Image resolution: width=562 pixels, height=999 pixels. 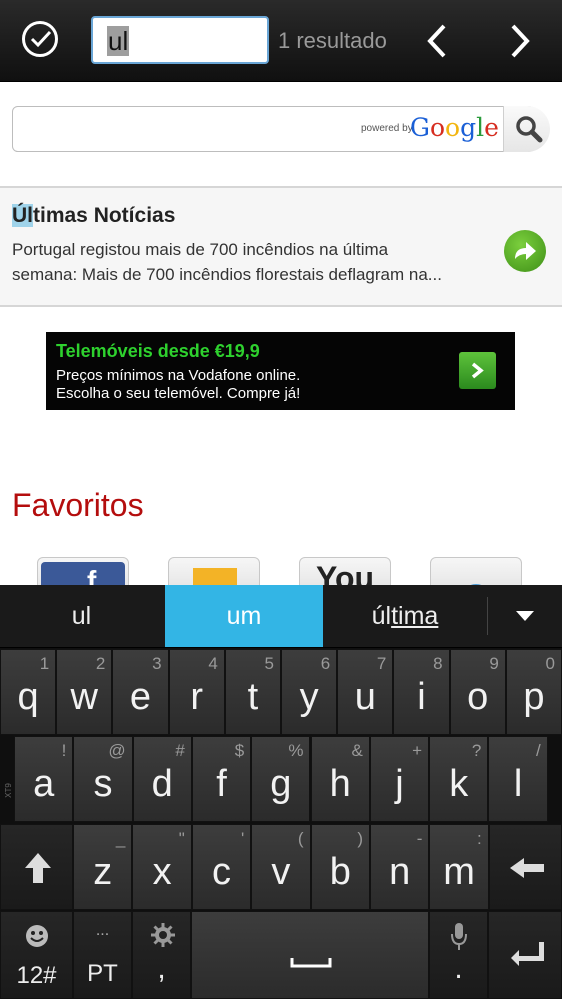 I want to click on suggestion-expand-button, so click(x=525, y=616).